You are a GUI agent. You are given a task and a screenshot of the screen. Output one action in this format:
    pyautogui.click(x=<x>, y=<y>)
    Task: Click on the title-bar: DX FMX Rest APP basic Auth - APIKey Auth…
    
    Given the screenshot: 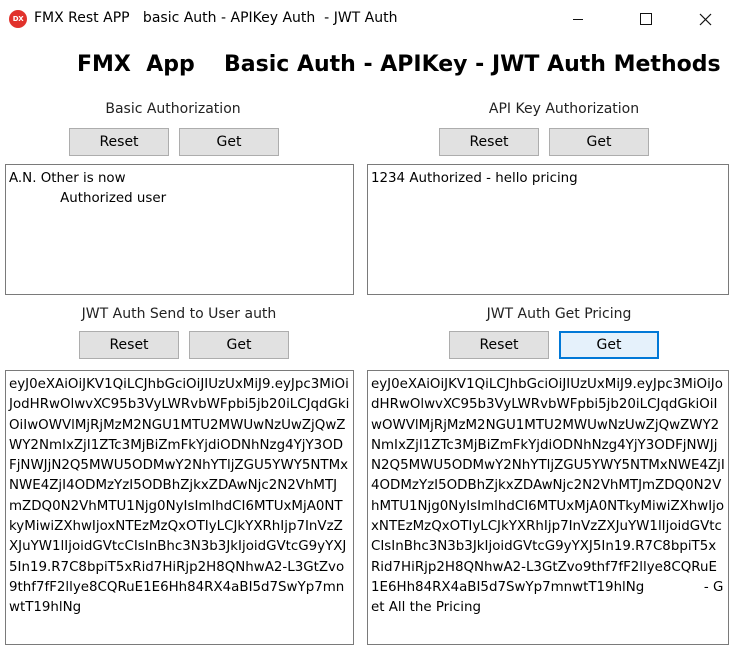 What is the action you would take?
    pyautogui.click(x=367, y=19)
    